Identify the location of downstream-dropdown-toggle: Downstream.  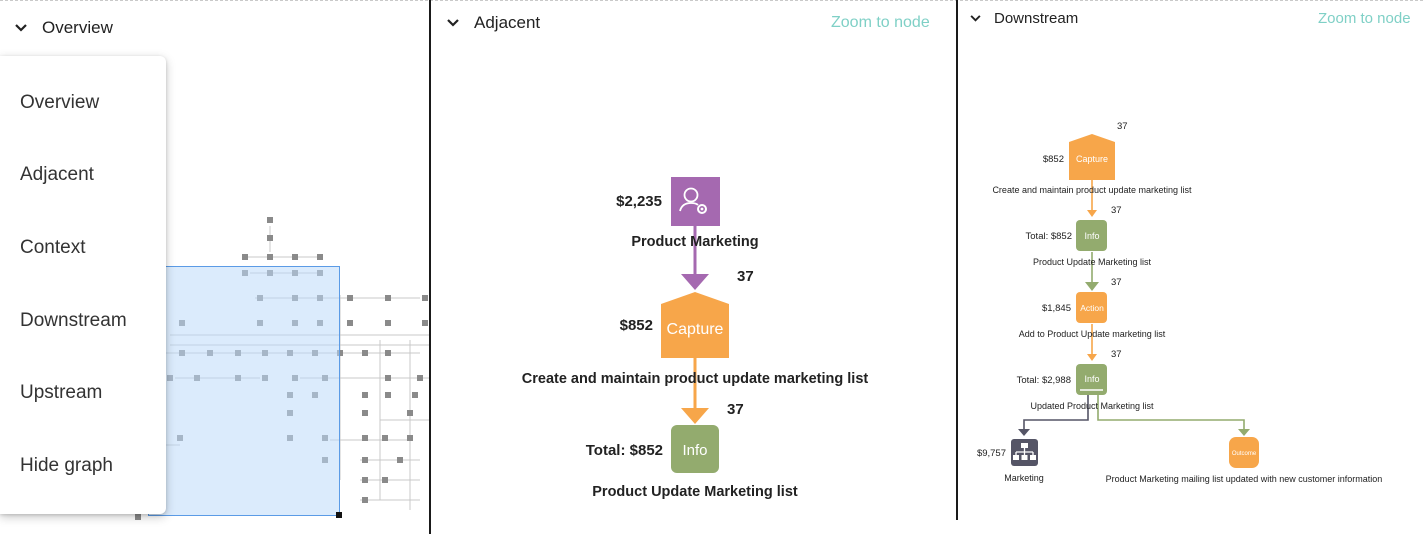
(1023, 18).